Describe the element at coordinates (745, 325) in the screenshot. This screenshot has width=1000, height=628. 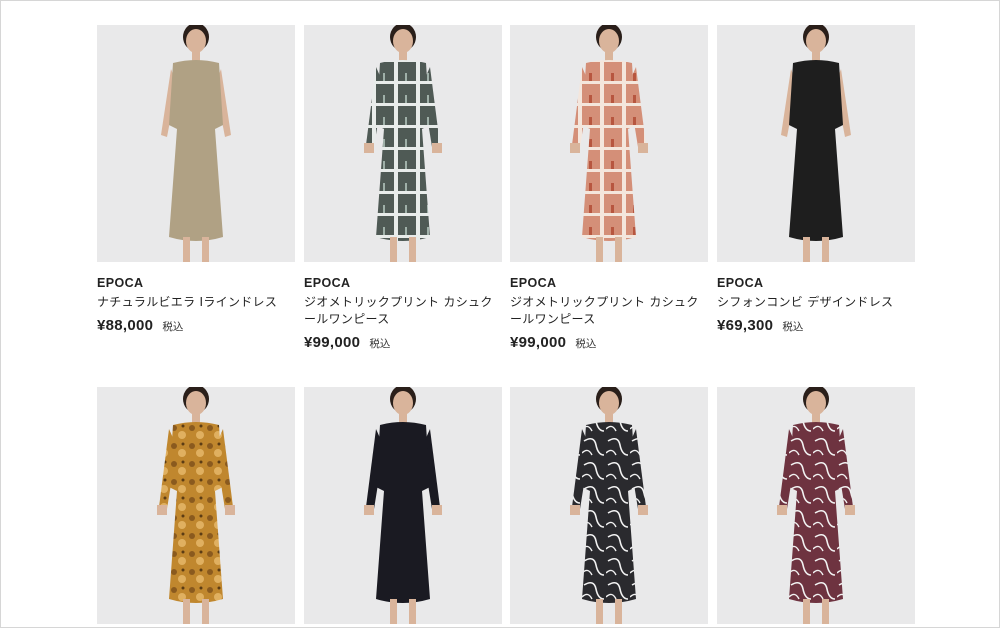
I see `product-price: ¥69,300` at that location.